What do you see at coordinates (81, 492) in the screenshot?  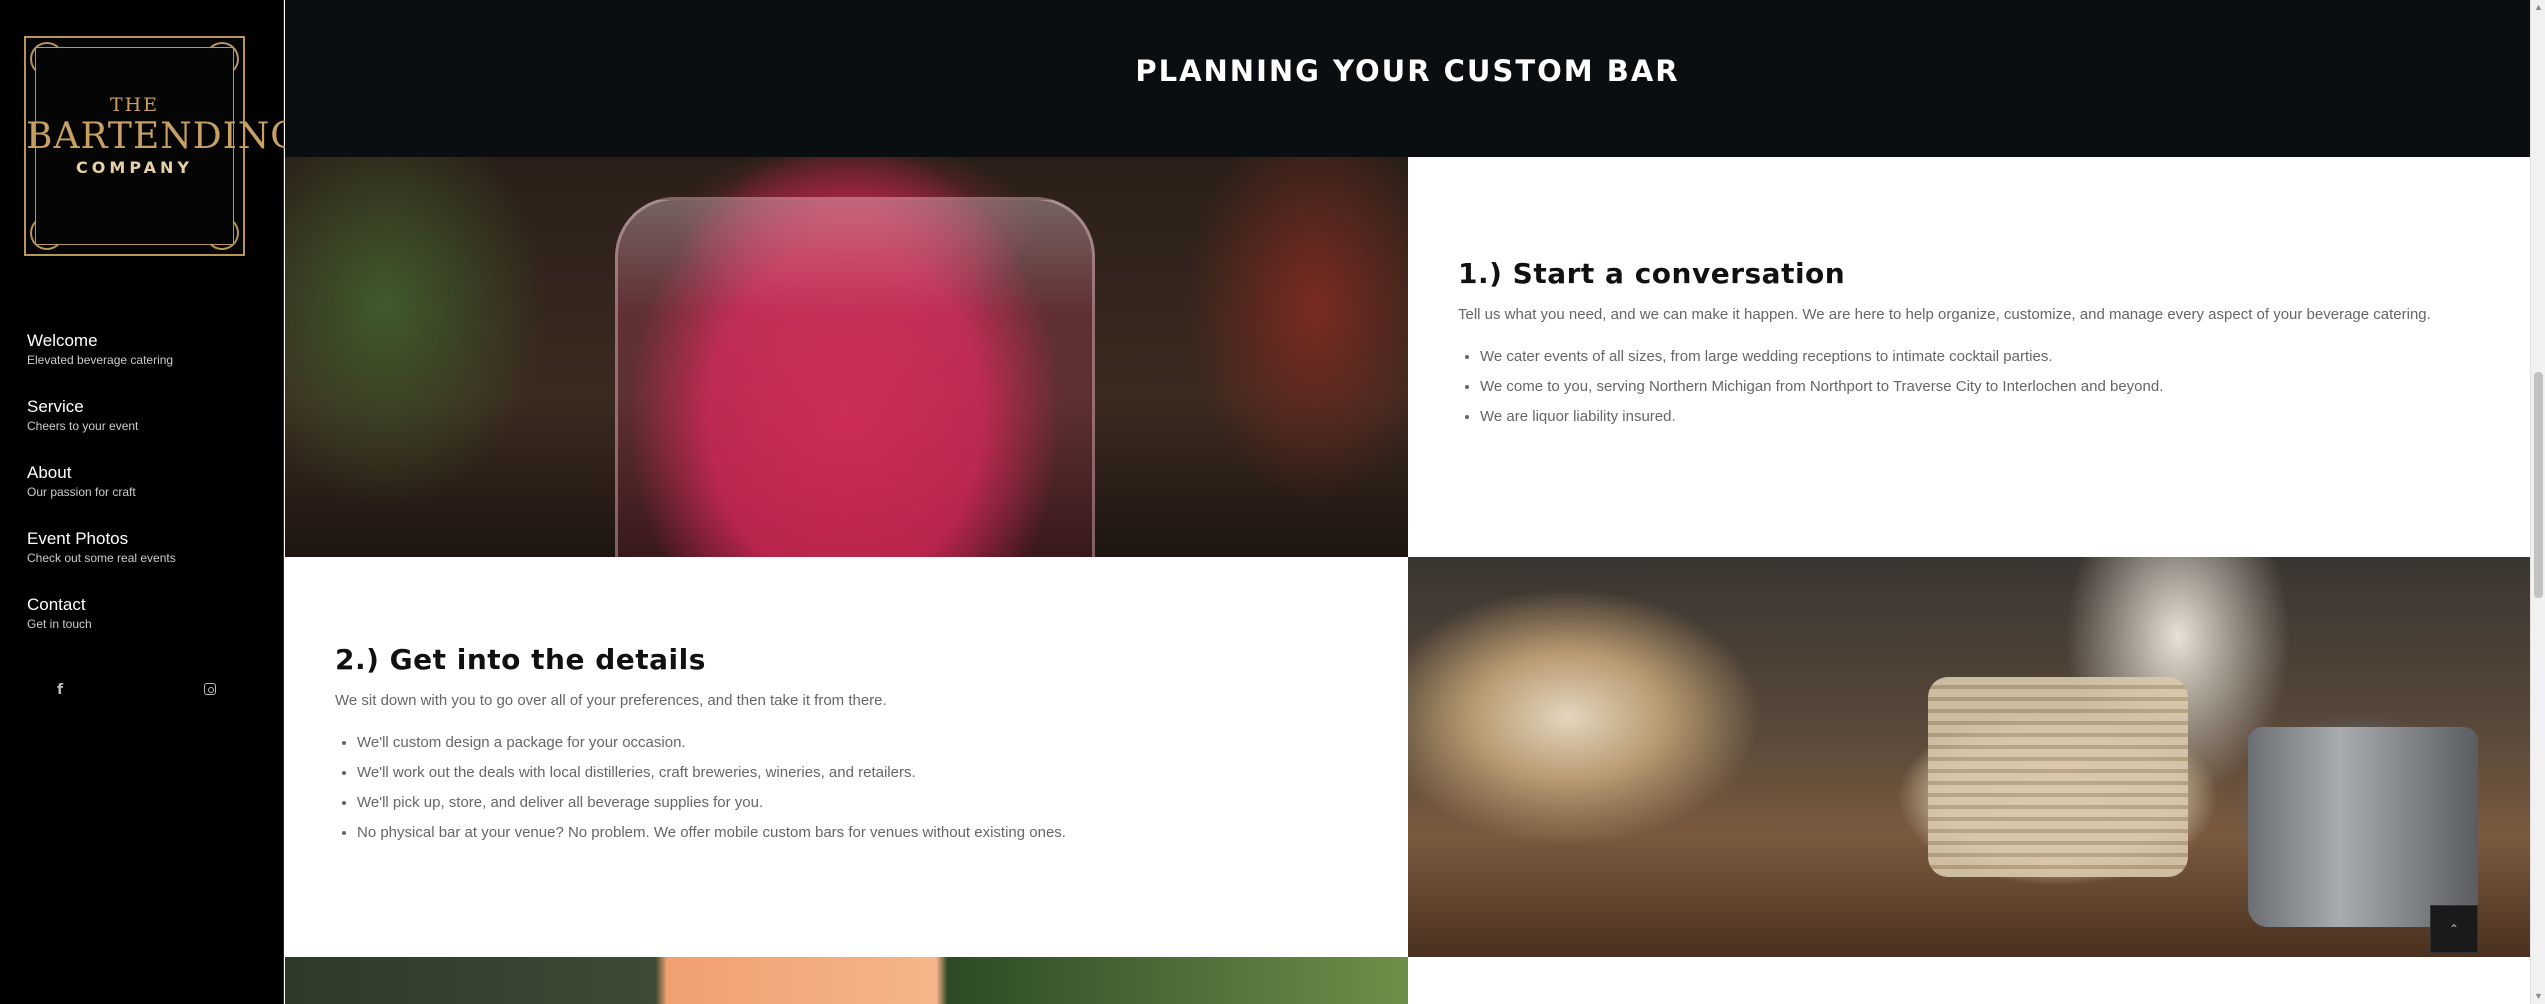 I see `nav-item-sublabel: Our passion for craft` at bounding box center [81, 492].